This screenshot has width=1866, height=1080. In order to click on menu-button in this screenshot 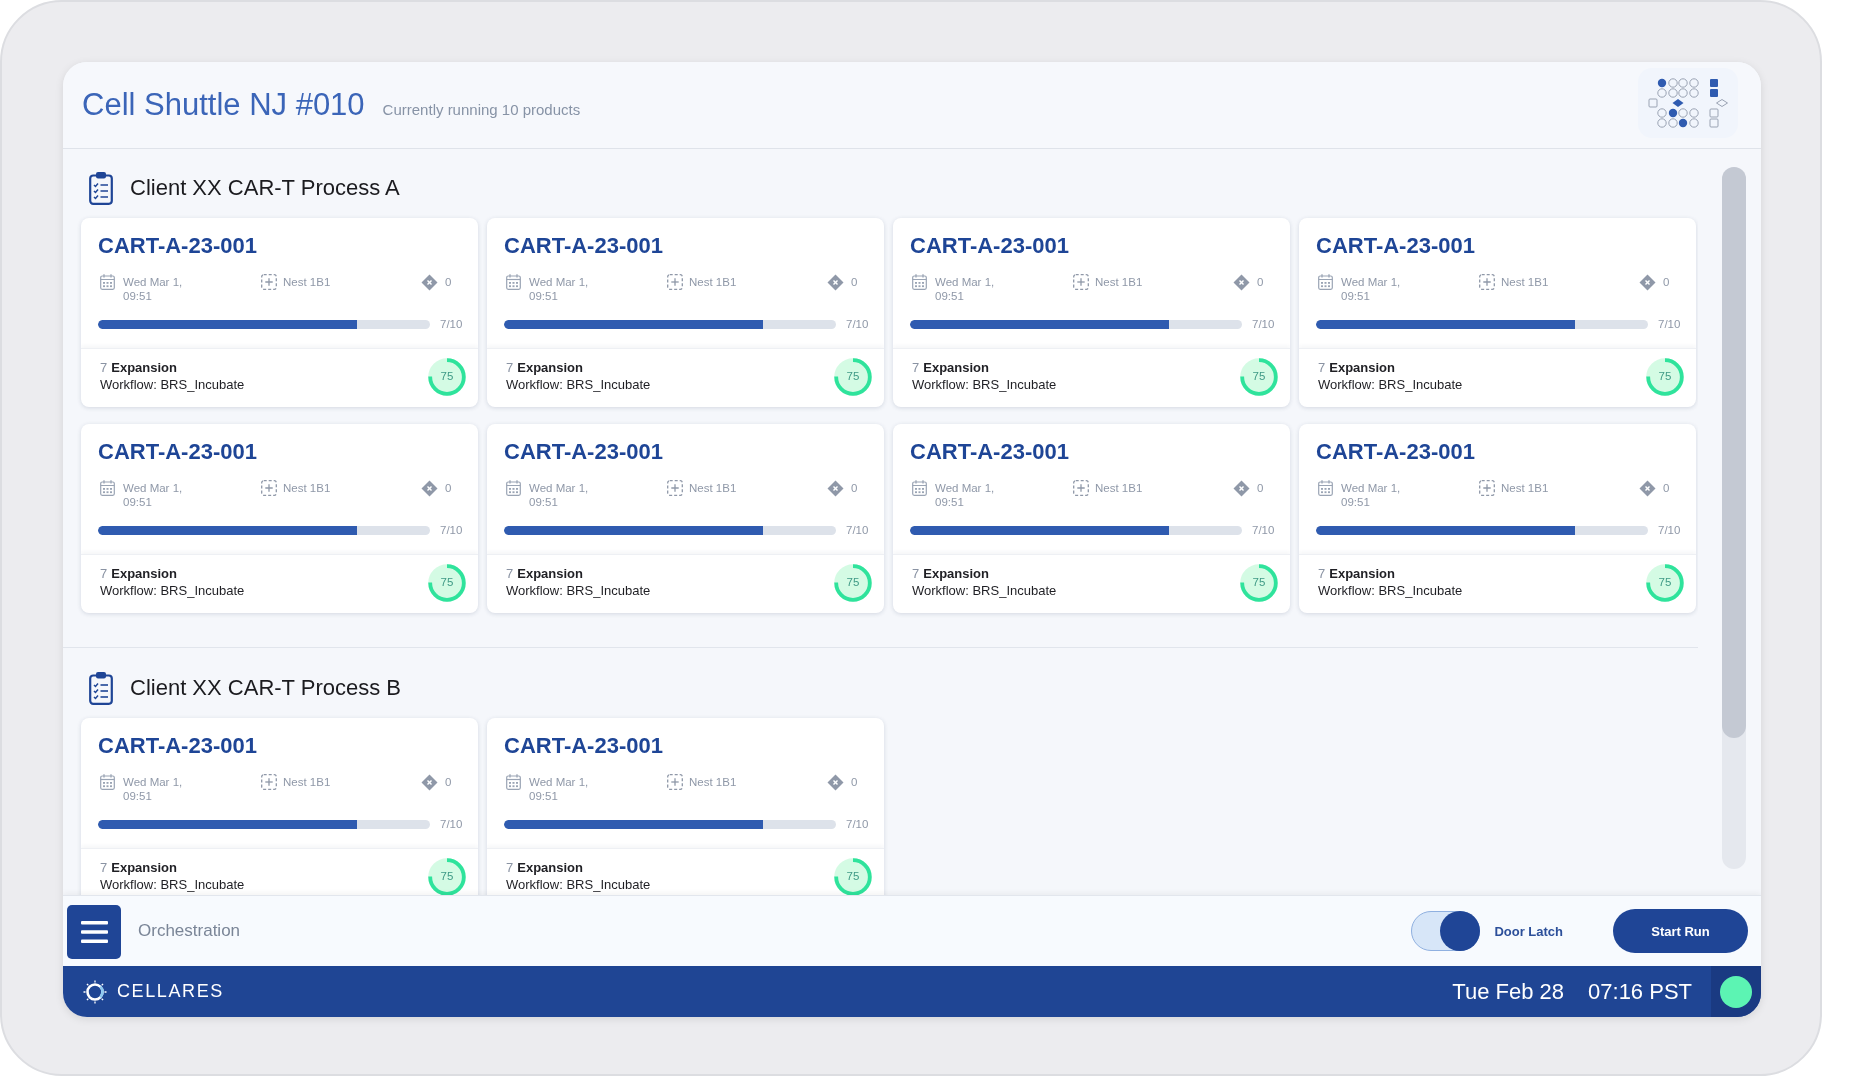, I will do `click(94, 931)`.